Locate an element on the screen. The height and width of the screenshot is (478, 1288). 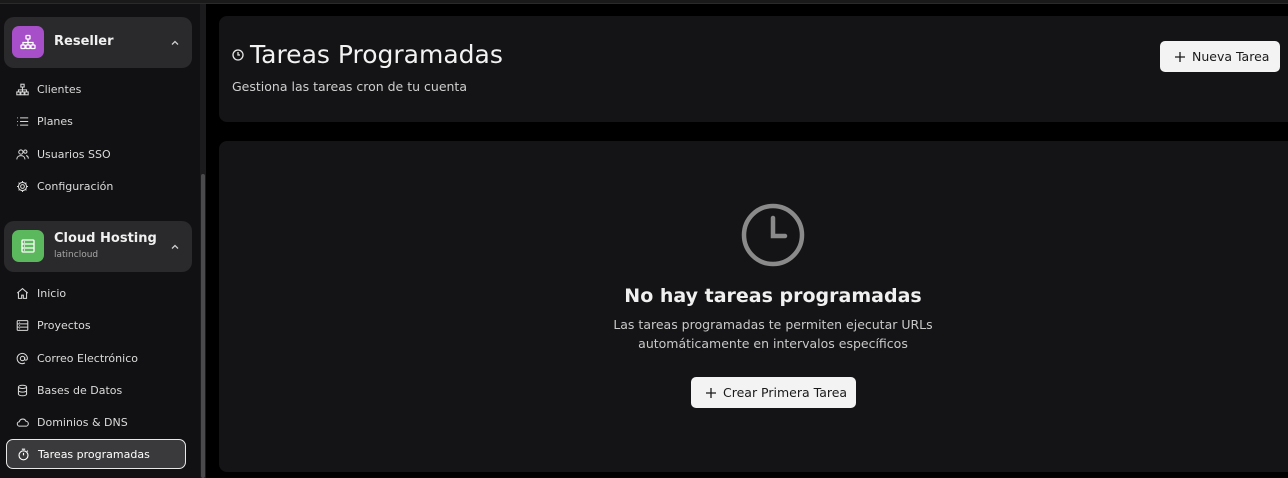
sidebar-item-label: Dominios & DNS is located at coordinates (82, 422).